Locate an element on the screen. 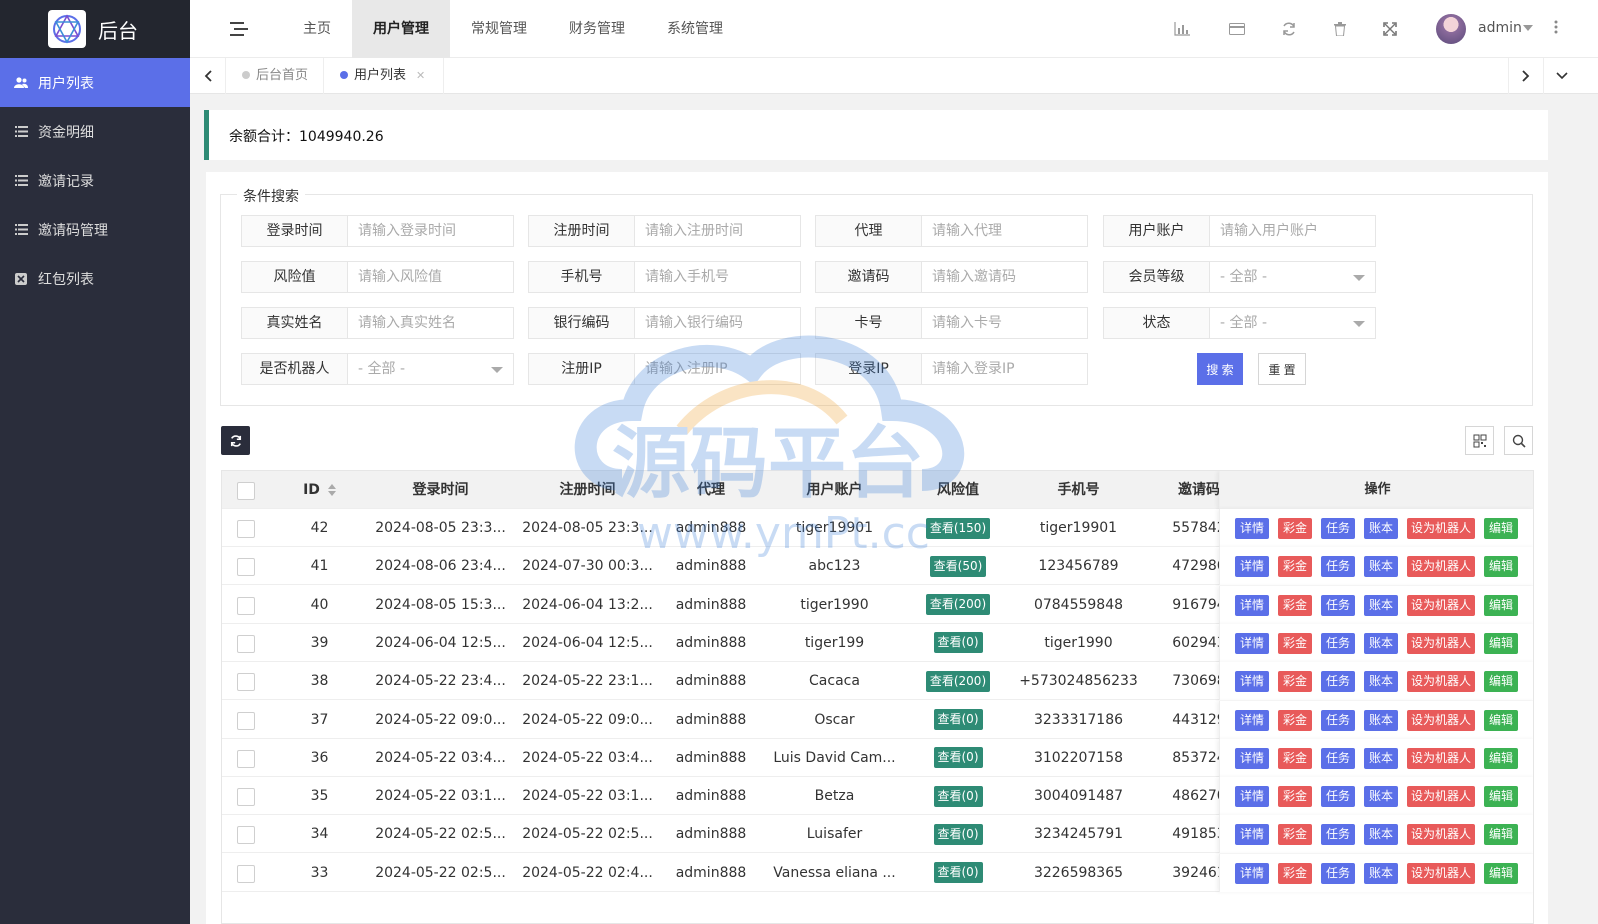  tabs-scroll-left-icon is located at coordinates (208, 76).